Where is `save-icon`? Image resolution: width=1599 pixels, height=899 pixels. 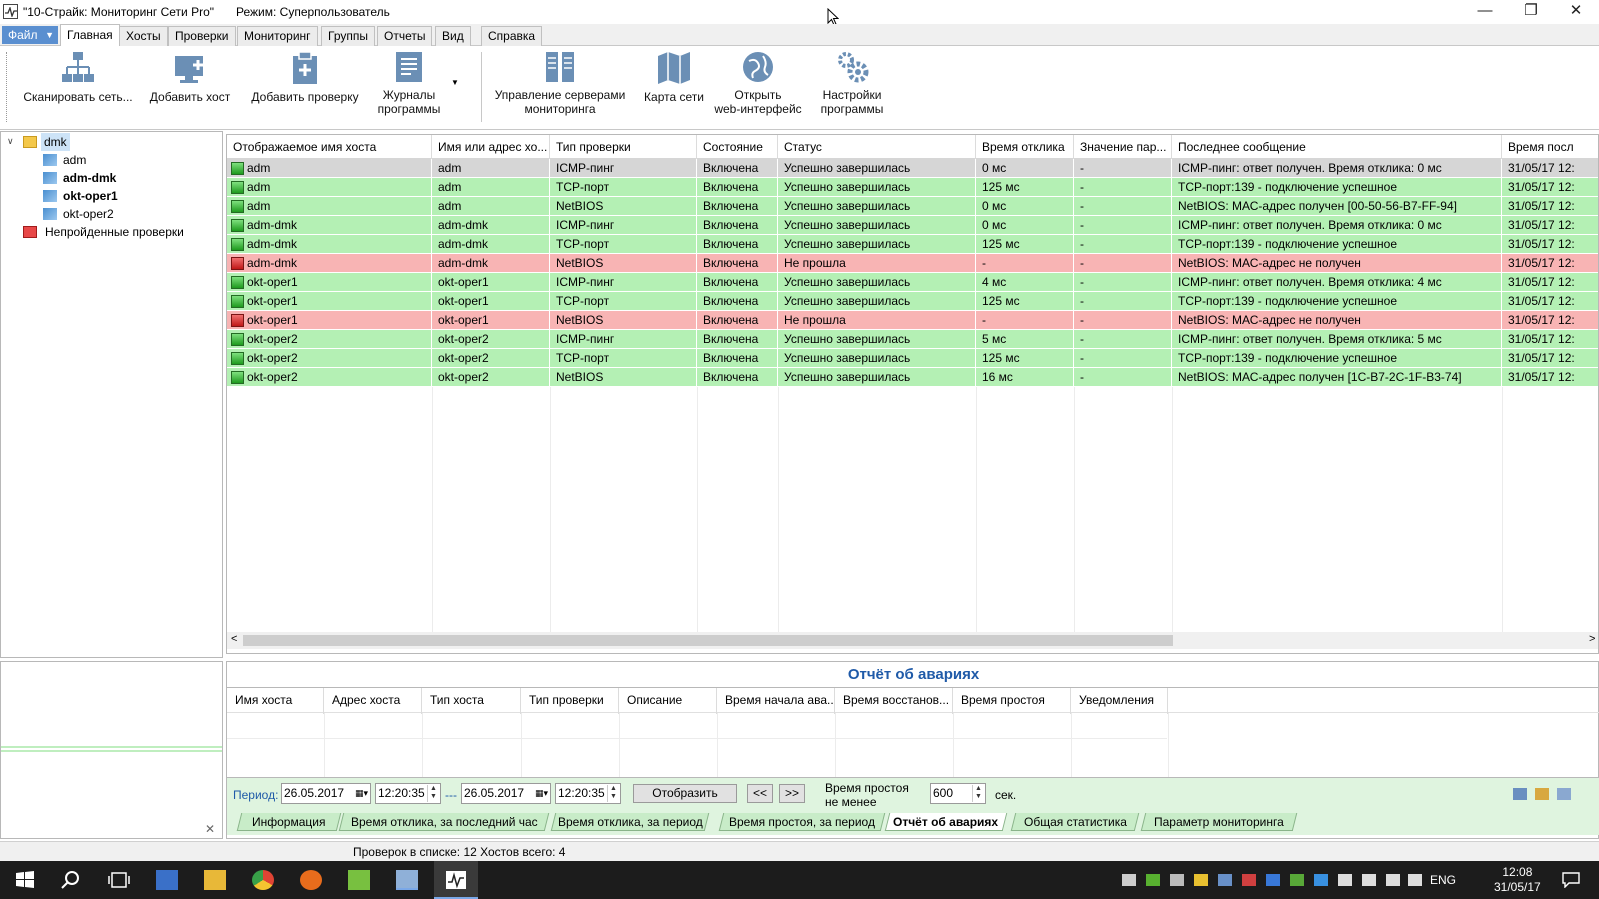 save-icon is located at coordinates (1542, 794).